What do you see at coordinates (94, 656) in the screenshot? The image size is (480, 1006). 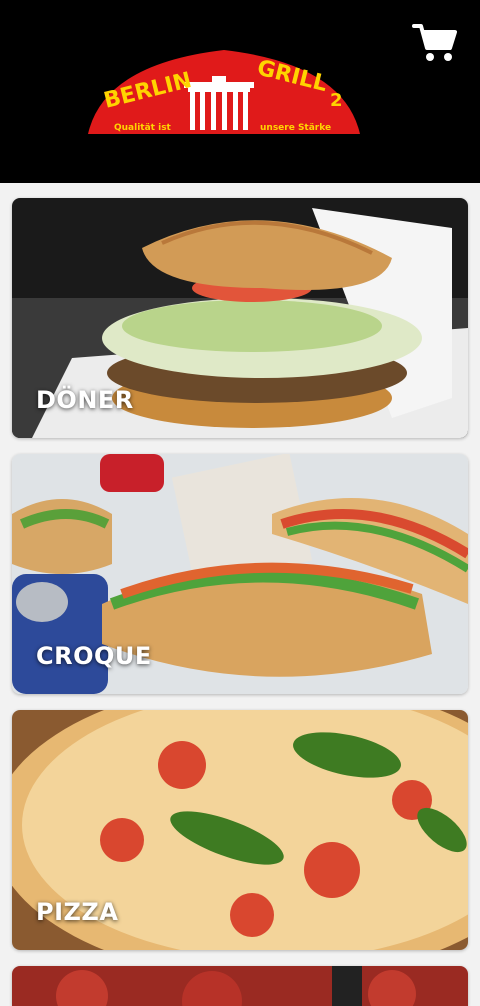 I see `category-label: CROQUE` at bounding box center [94, 656].